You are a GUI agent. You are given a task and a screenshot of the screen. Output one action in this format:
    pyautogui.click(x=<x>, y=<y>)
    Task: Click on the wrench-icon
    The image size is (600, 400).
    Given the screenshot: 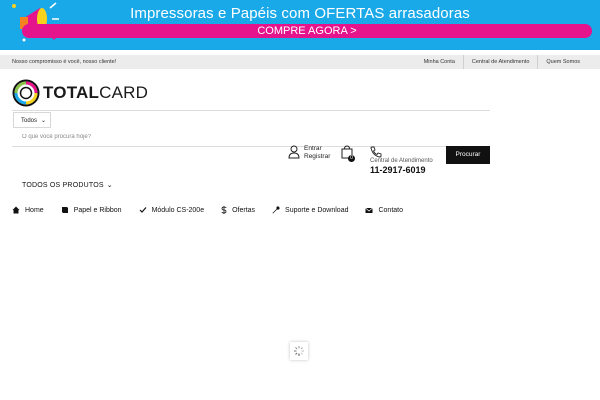 What is the action you would take?
    pyautogui.click(x=276, y=210)
    